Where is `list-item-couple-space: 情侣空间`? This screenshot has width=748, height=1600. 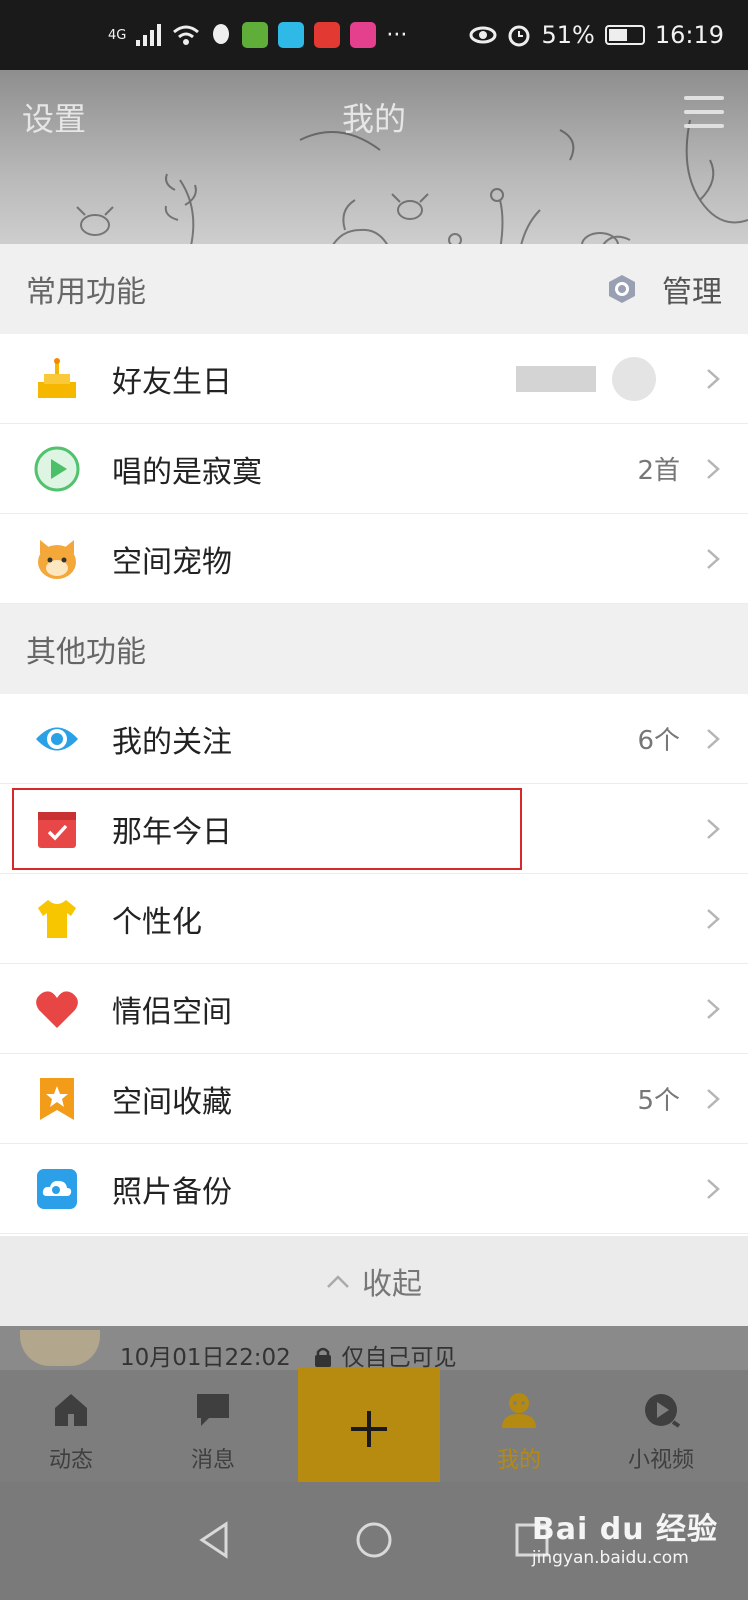 list-item-couple-space: 情侣空间 is located at coordinates (374, 1009).